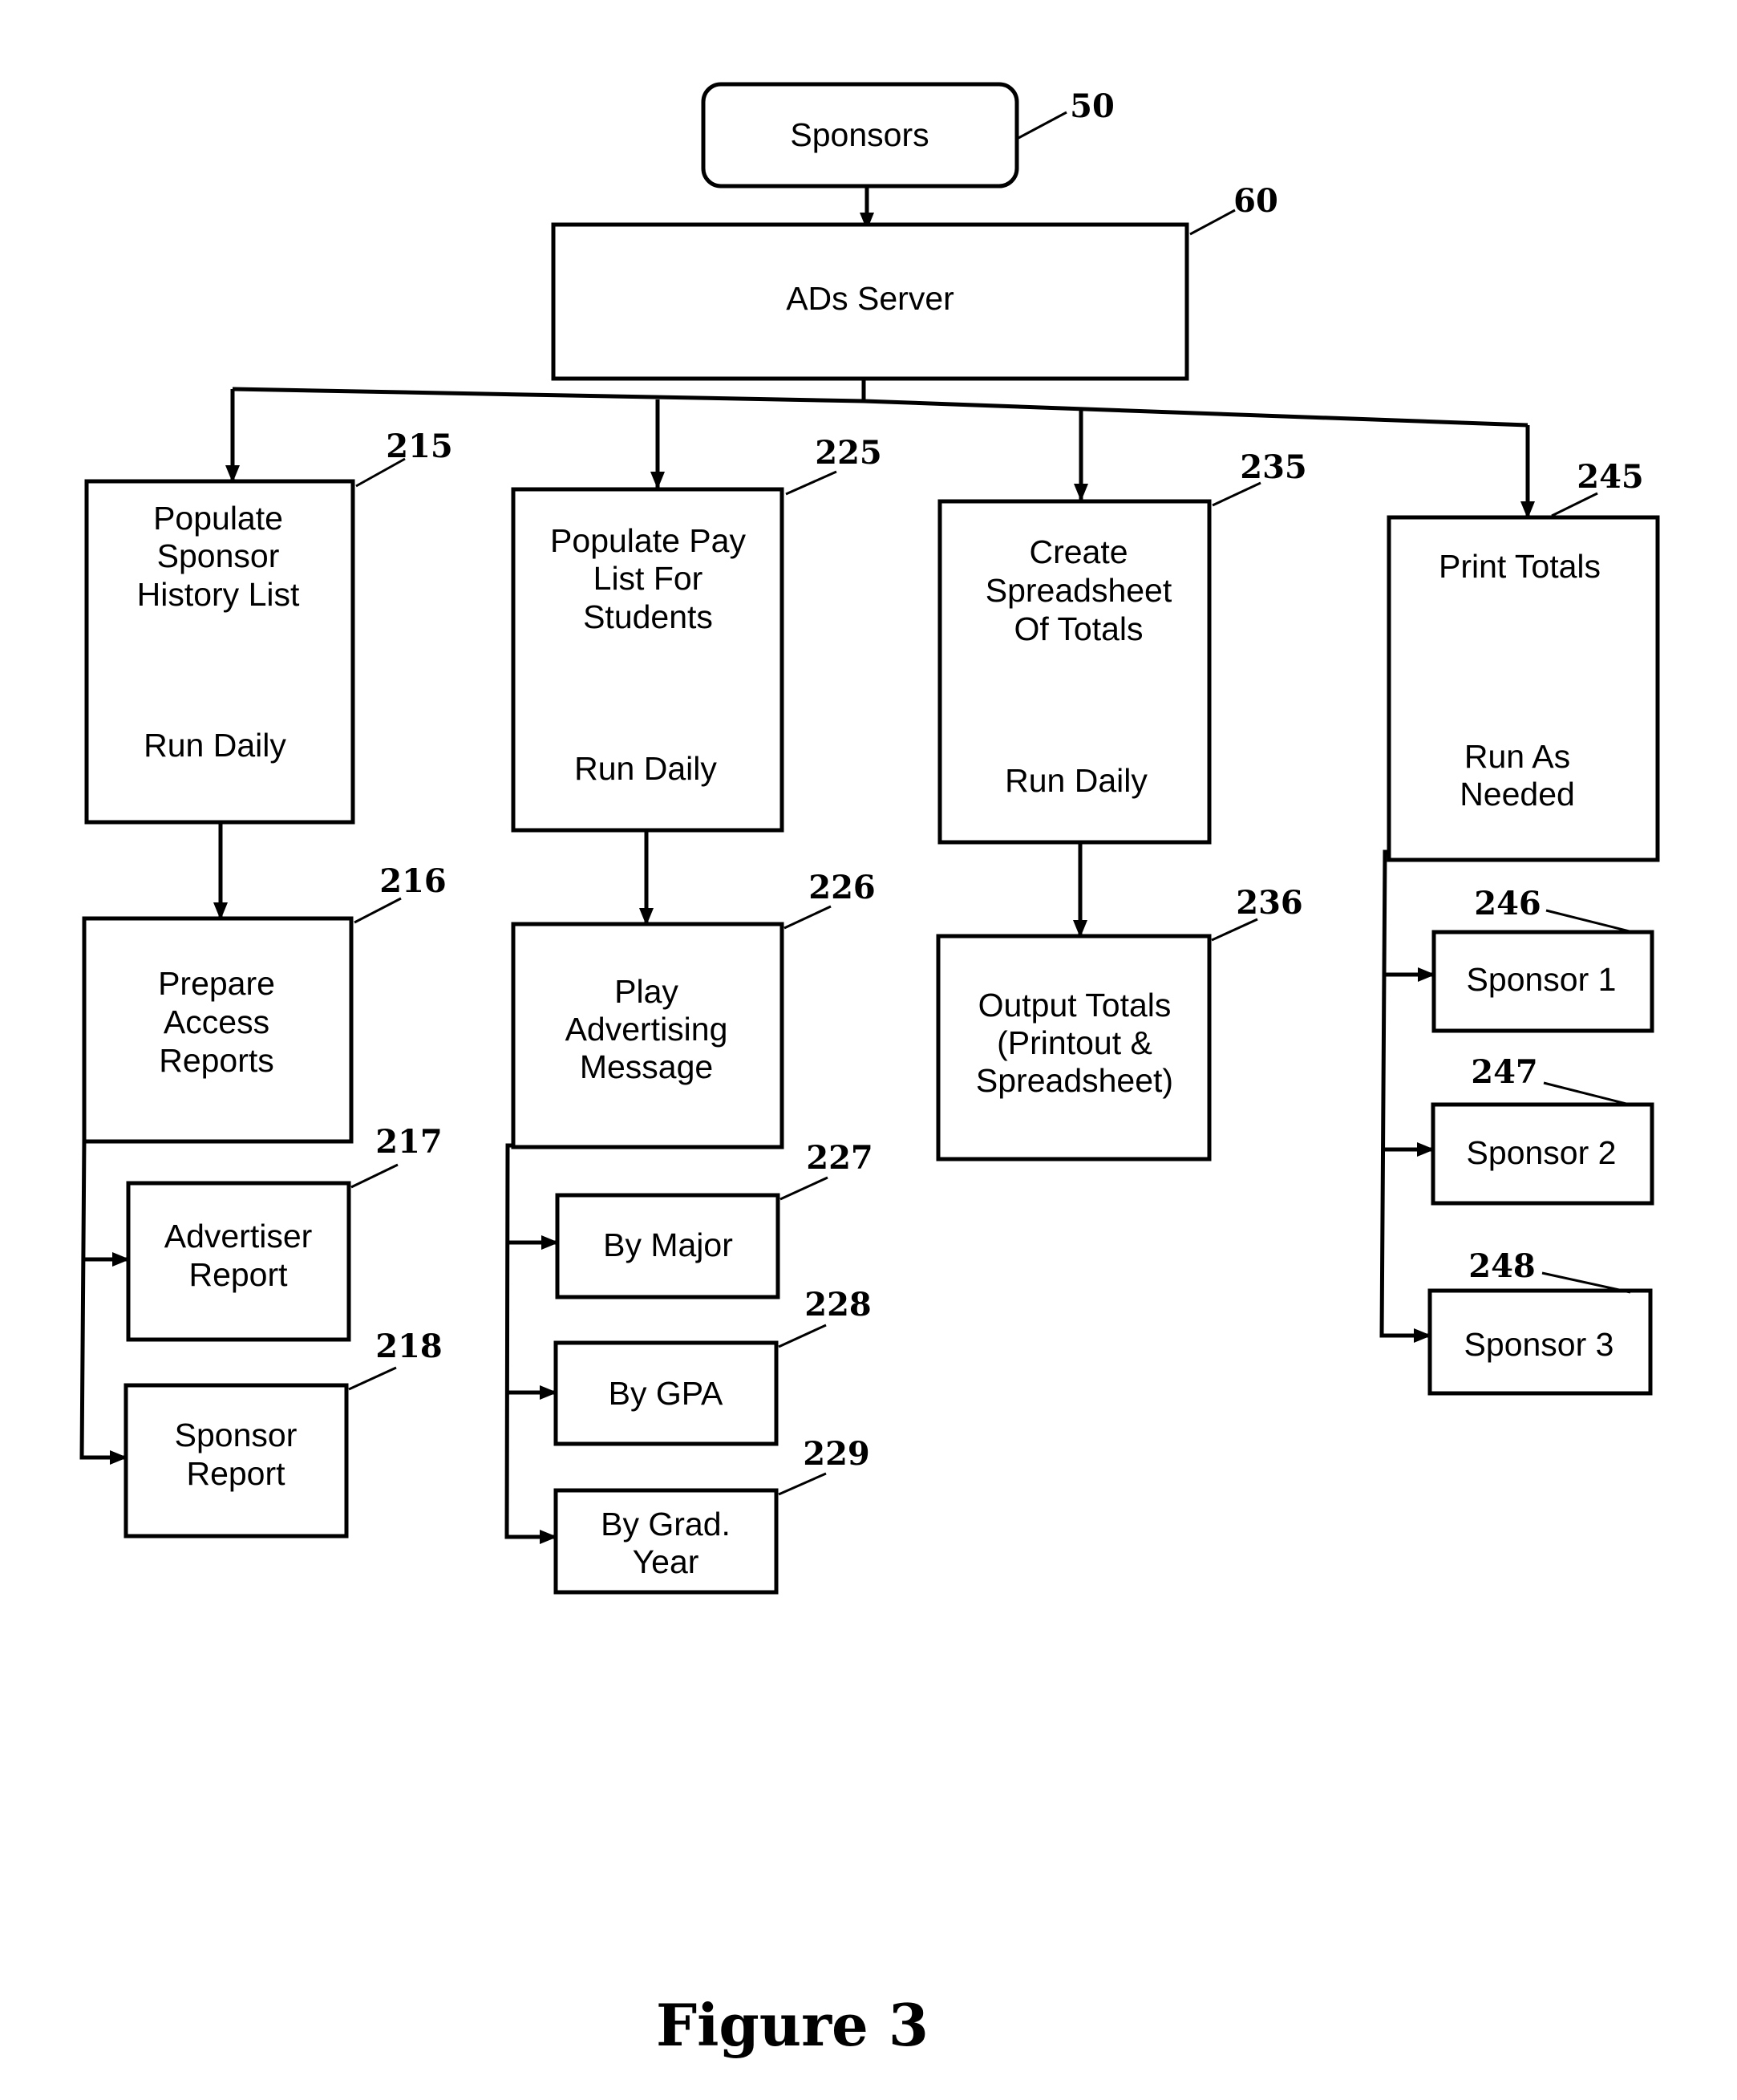 This screenshot has width=1737, height=2100. I want to click on ref-label-226: 226, so click(842, 887).